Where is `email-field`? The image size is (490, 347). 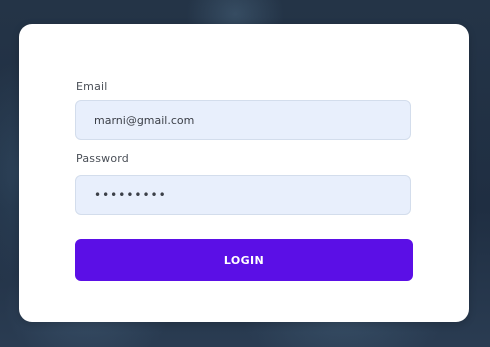
email-field is located at coordinates (243, 120).